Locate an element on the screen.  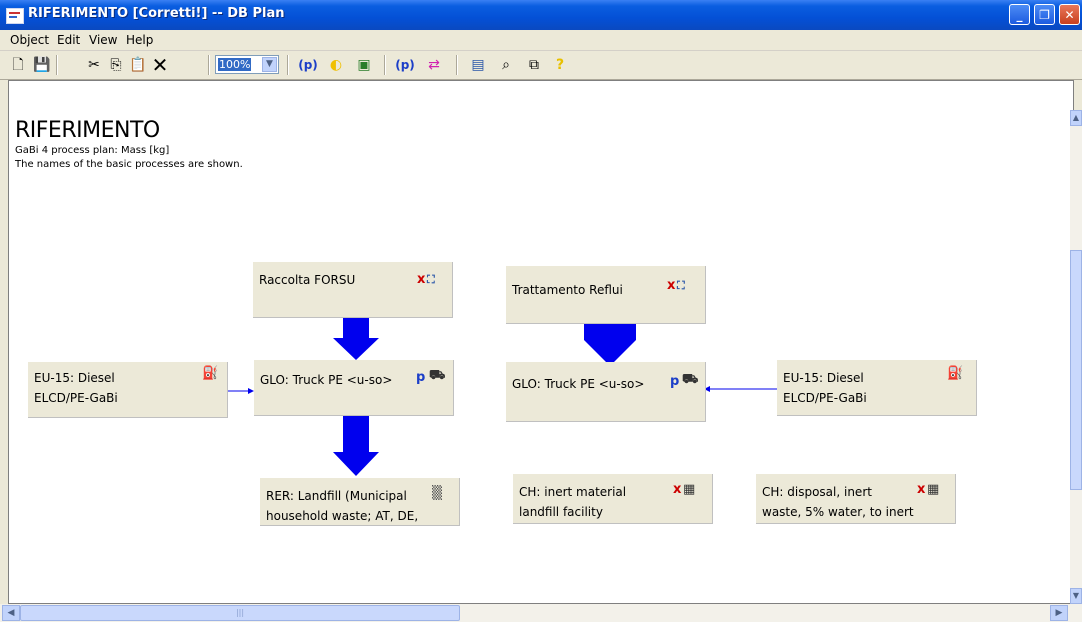
process-truck-right: GLO: Truck PE <u-so> p ⛟ is located at coordinates (606, 392).